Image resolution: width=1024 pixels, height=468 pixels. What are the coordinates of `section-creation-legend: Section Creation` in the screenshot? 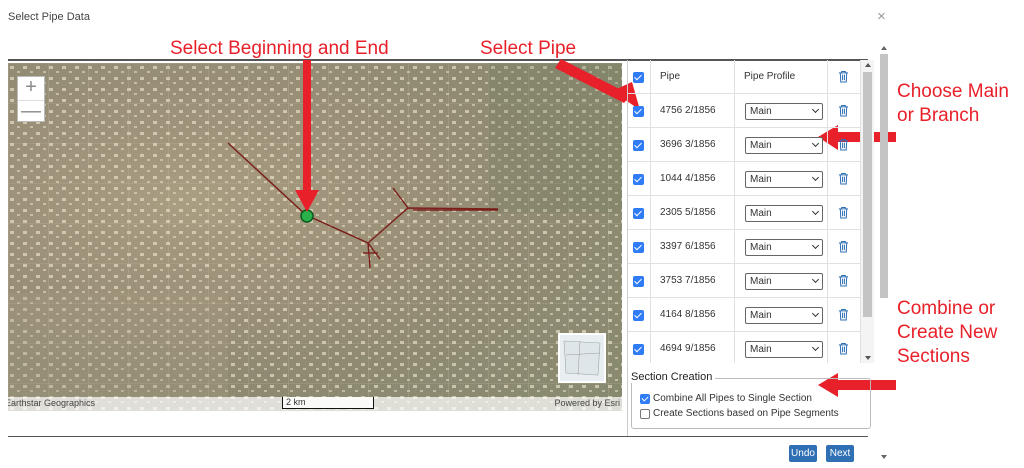 It's located at (673, 377).